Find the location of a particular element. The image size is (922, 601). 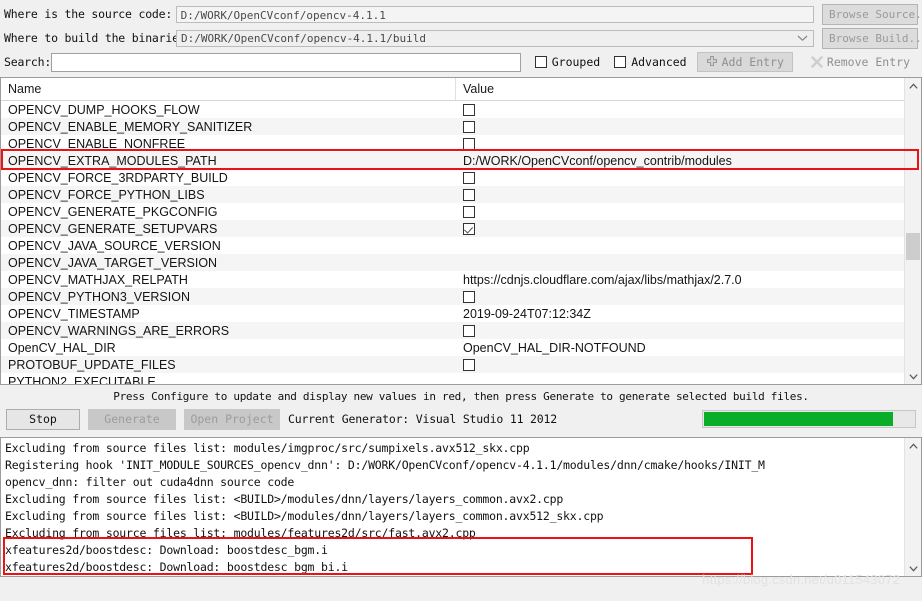

add-entry-button: Add Entry is located at coordinates (744, 62).